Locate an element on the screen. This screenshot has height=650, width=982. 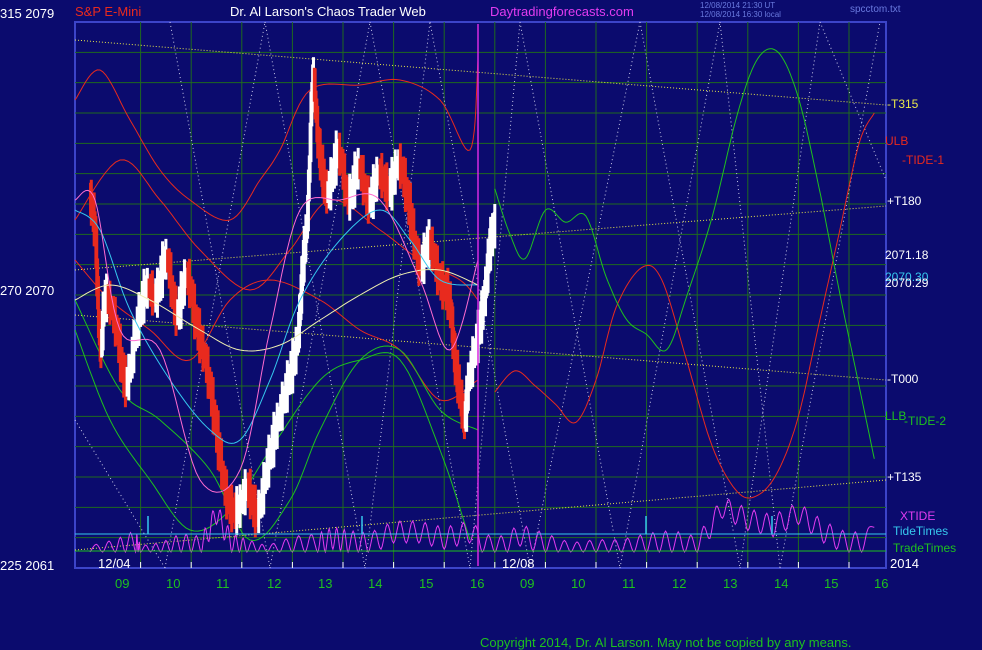
date-marker-1: 12/04 is located at coordinates (114, 563).